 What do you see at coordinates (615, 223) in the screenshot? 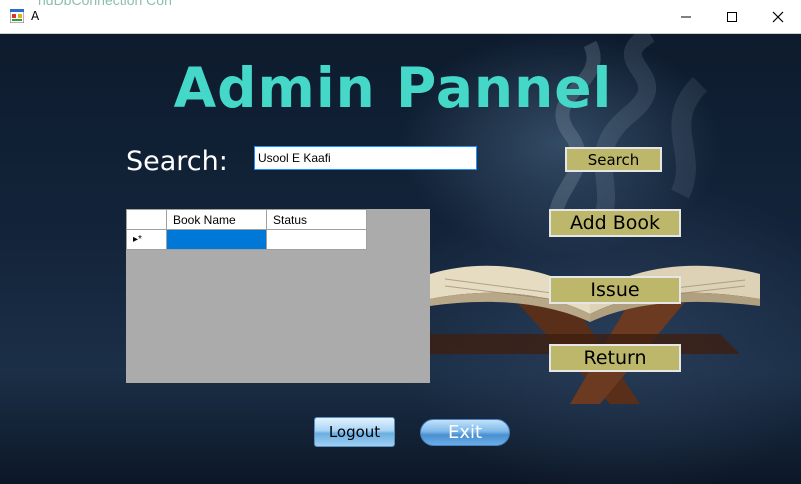
I see `add-book-button: Add Book` at bounding box center [615, 223].